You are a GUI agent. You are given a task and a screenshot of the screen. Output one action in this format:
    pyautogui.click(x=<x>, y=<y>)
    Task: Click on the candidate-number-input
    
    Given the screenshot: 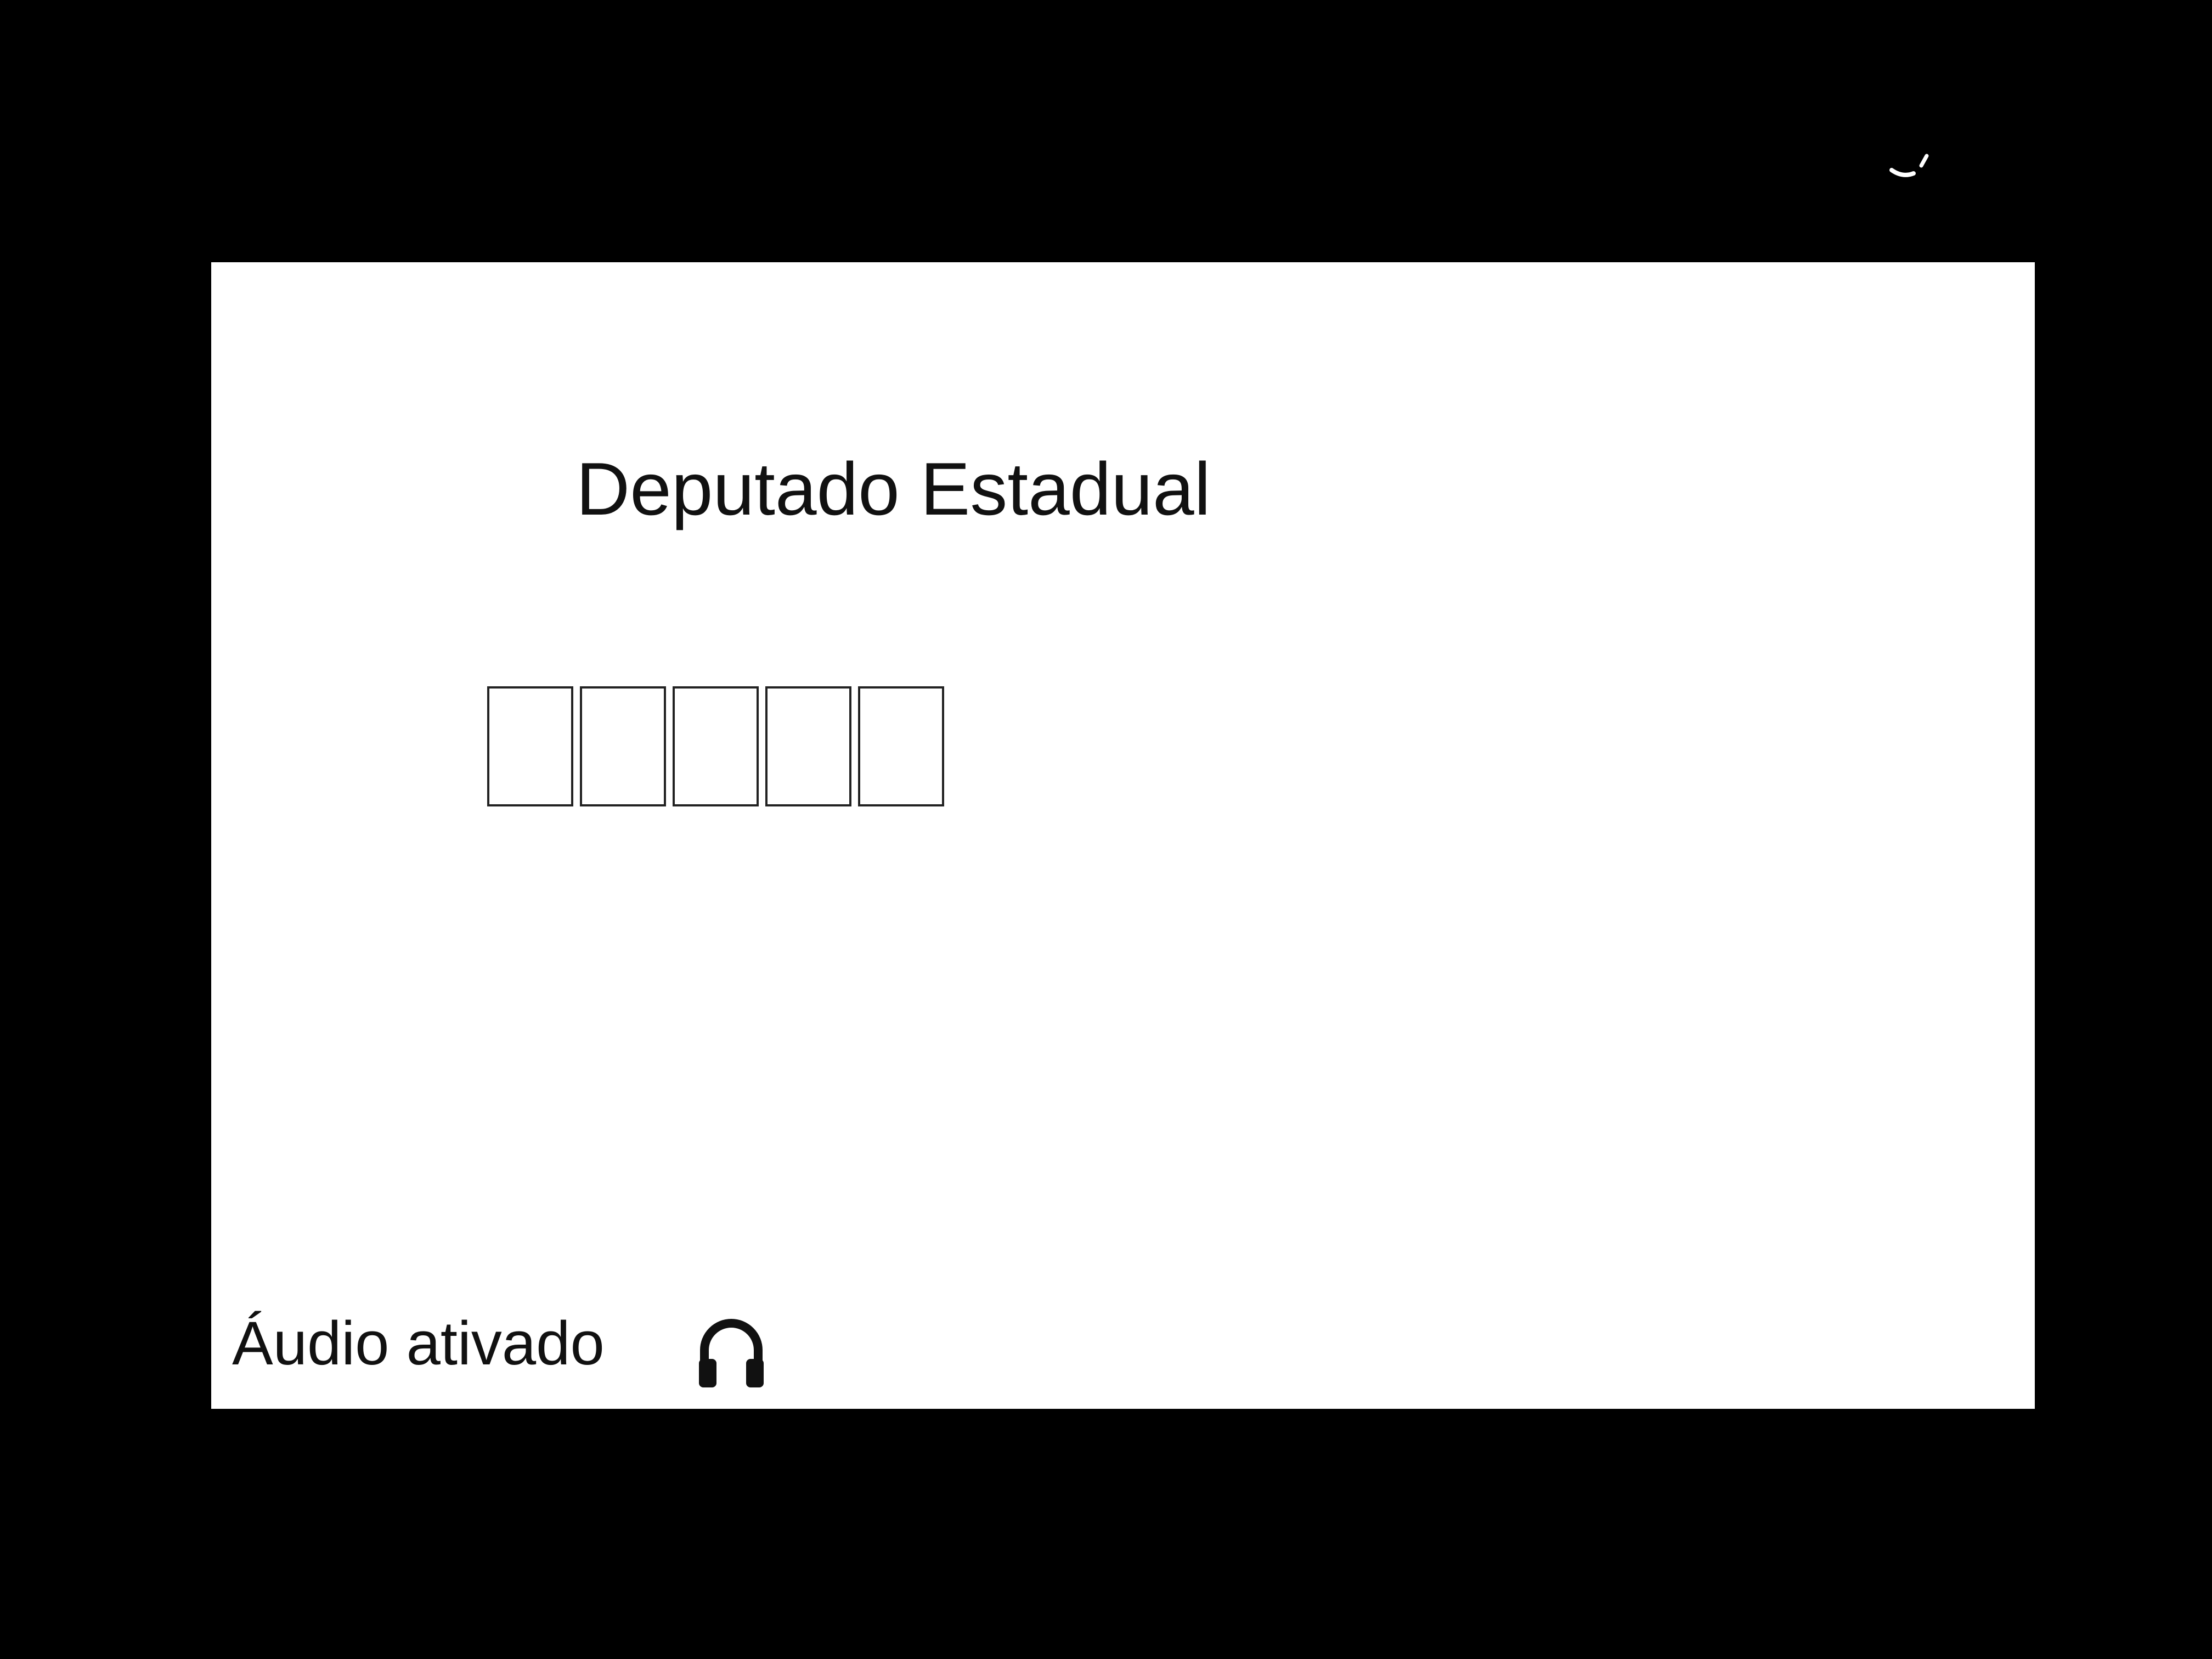 What is the action you would take?
    pyautogui.click(x=715, y=746)
    